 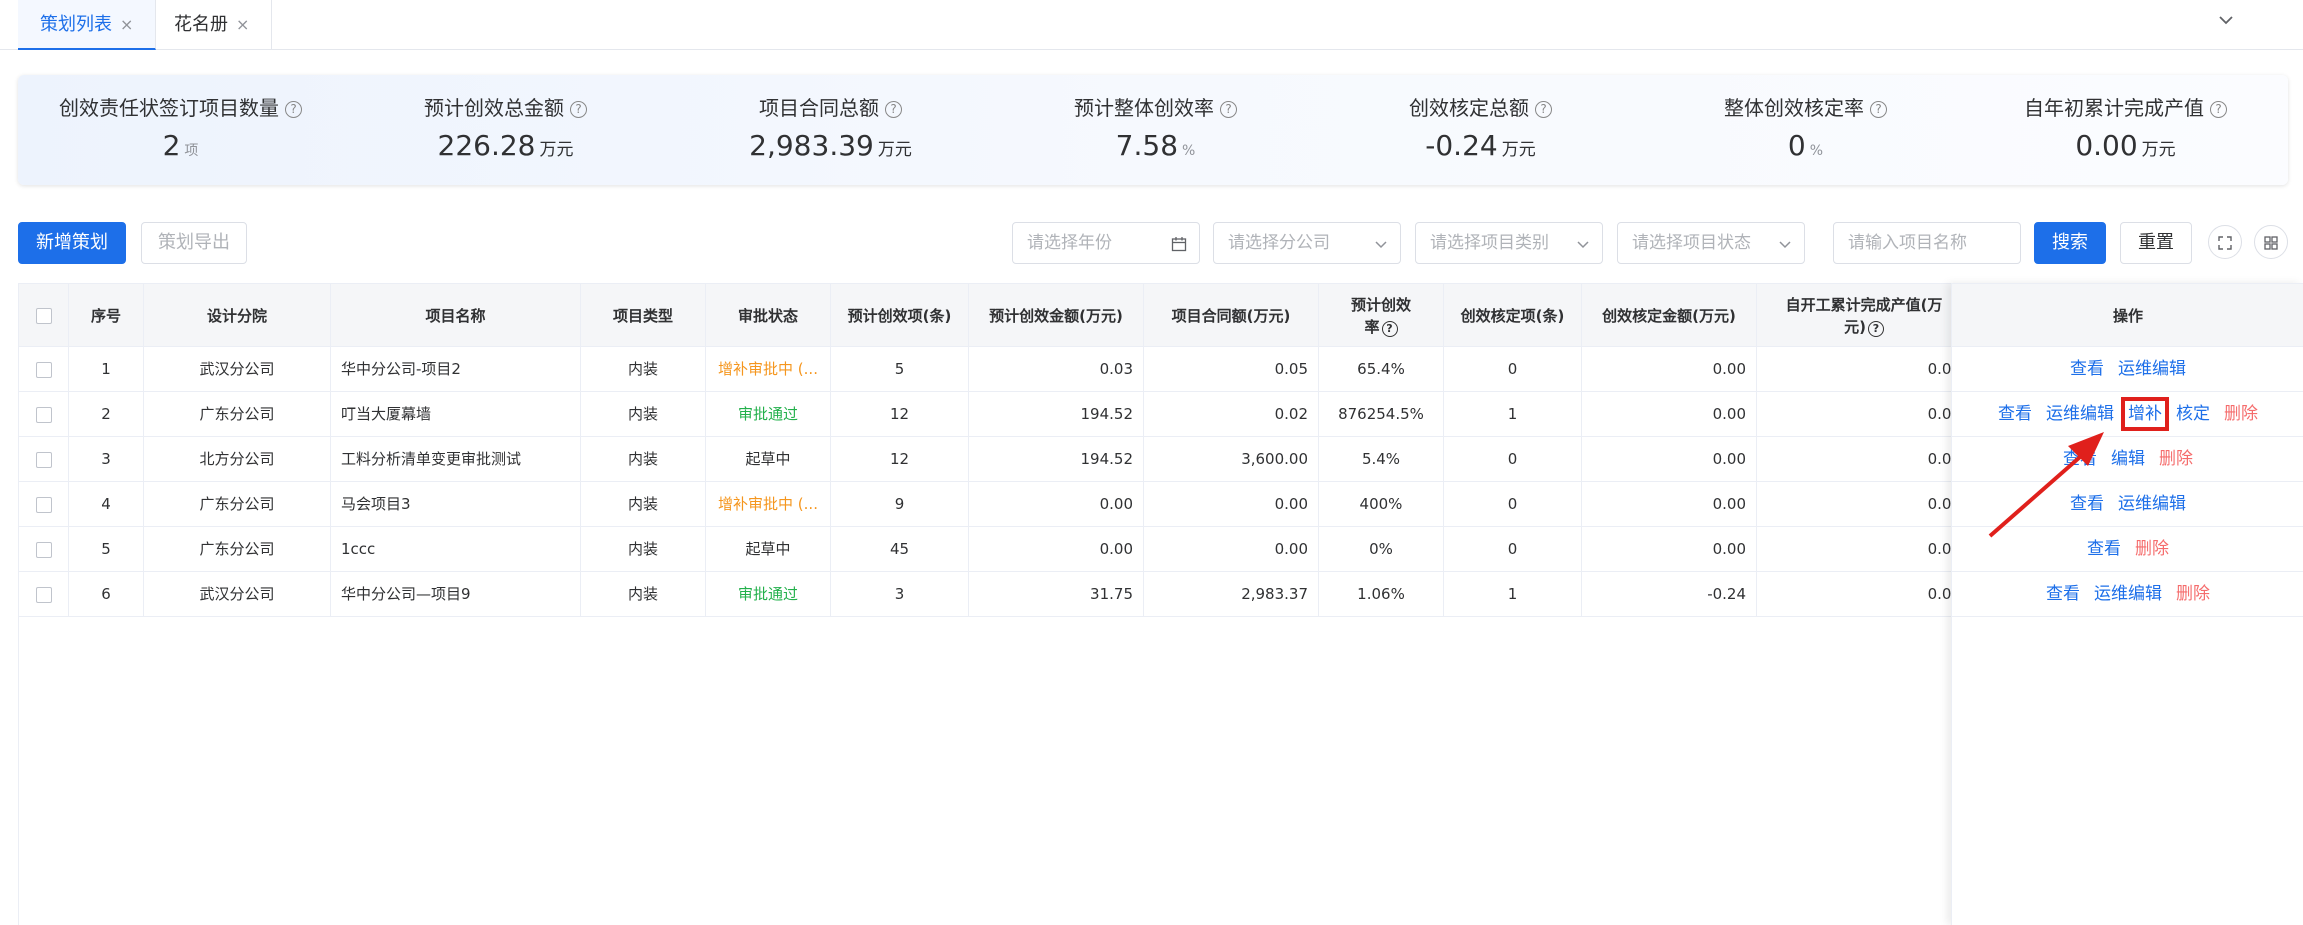 I want to click on company-select: 请选择分公司, so click(x=1307, y=243).